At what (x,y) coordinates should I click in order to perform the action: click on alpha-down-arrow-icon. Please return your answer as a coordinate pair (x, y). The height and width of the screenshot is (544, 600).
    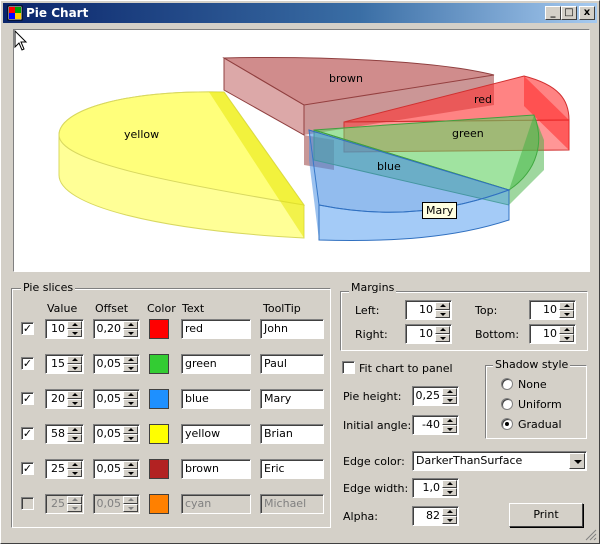
    Looking at the image, I should click on (449, 520).